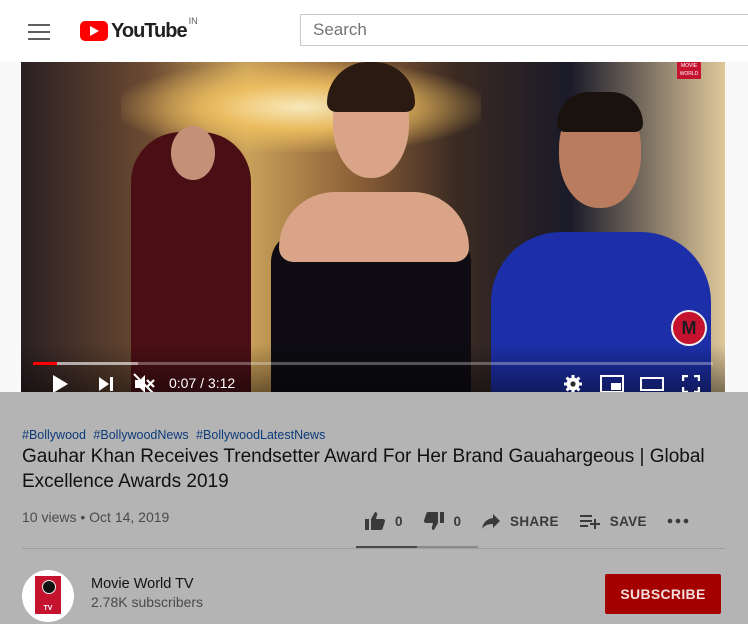  Describe the element at coordinates (142, 584) in the screenshot. I see `channel-name: Movie World TV` at that location.